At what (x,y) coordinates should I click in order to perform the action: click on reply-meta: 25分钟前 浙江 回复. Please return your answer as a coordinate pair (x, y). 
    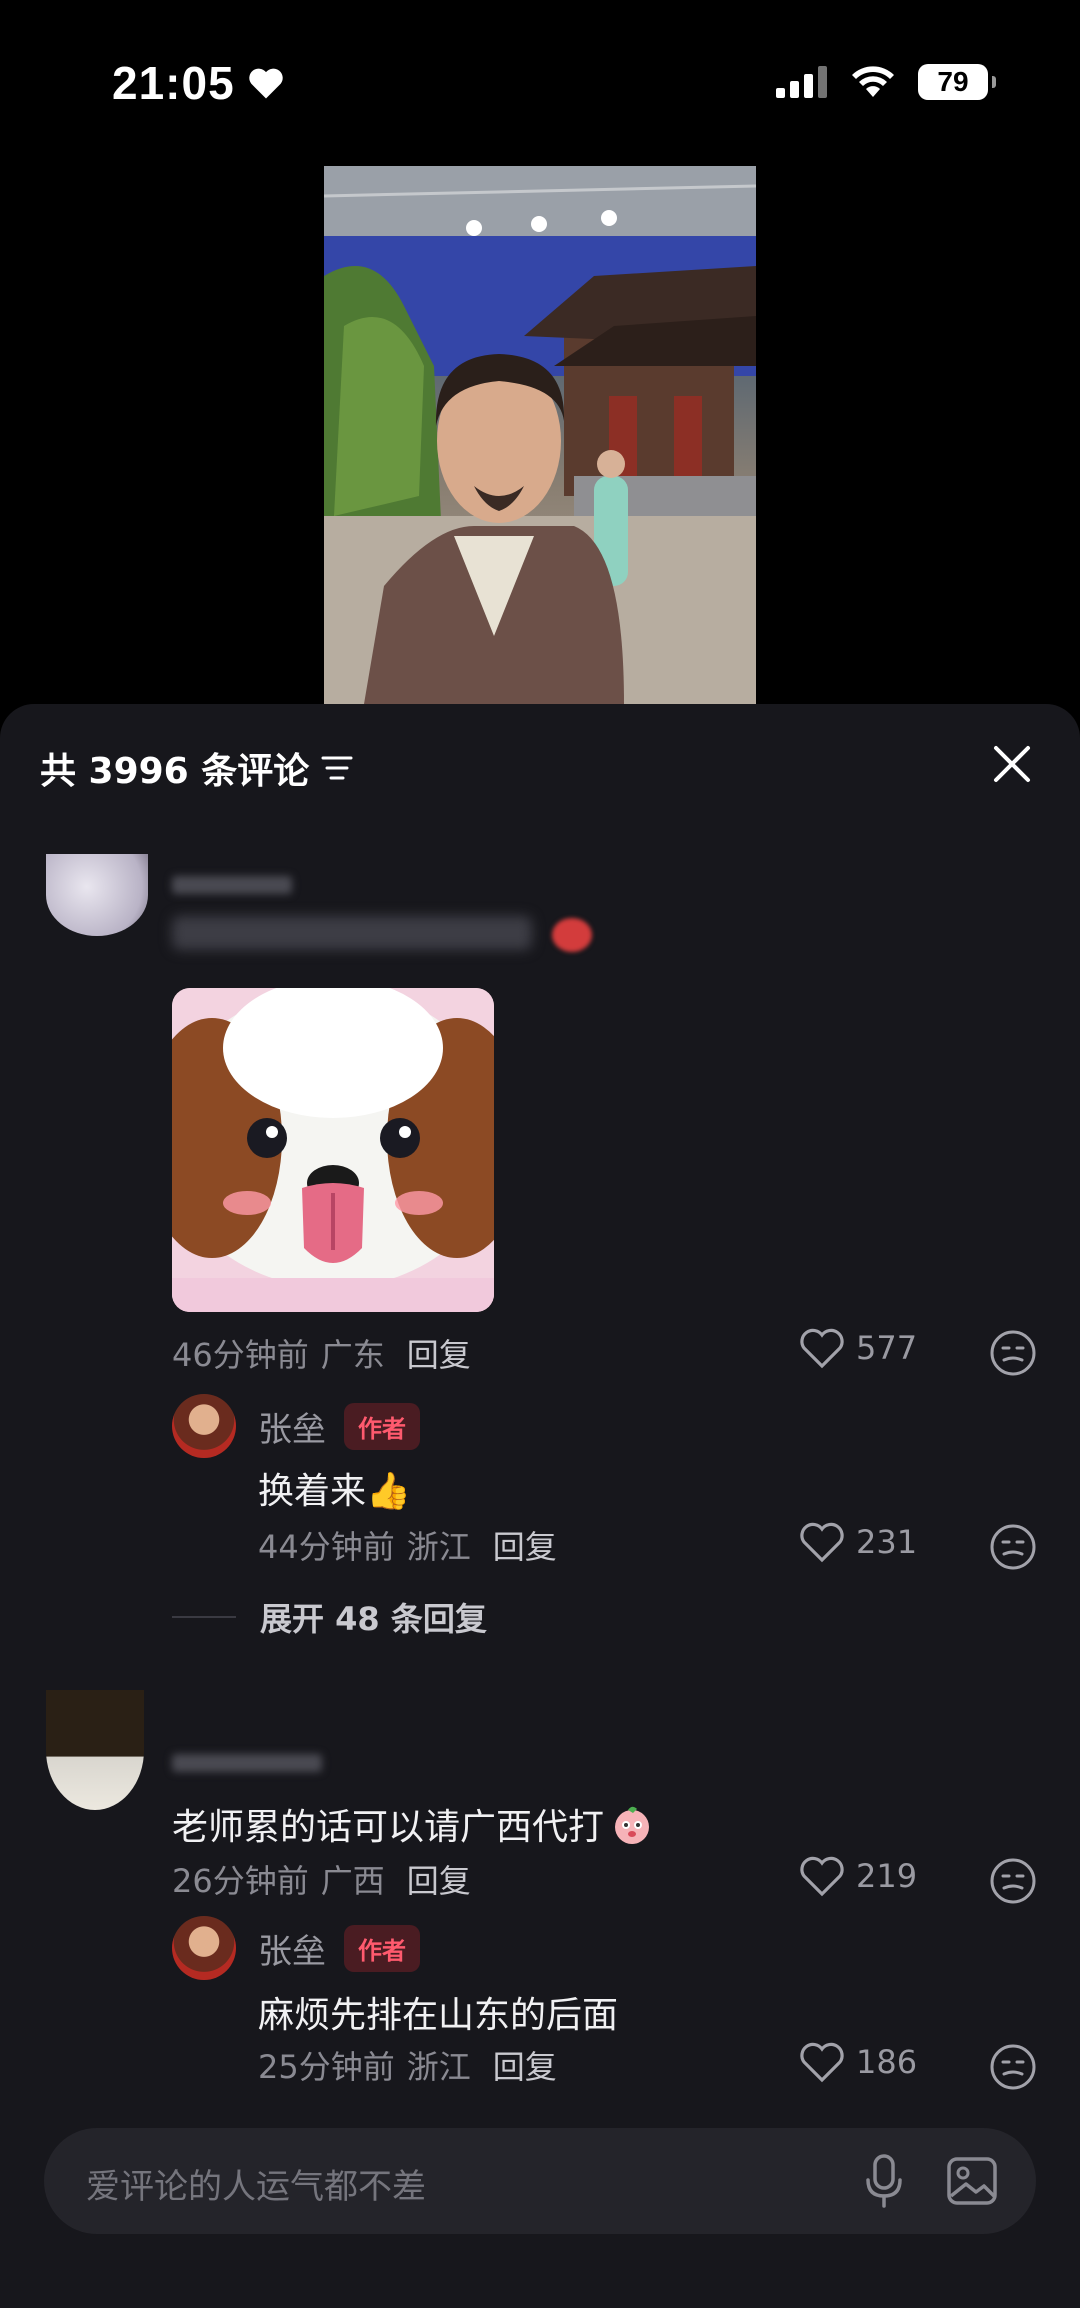
    Looking at the image, I should click on (407, 2065).